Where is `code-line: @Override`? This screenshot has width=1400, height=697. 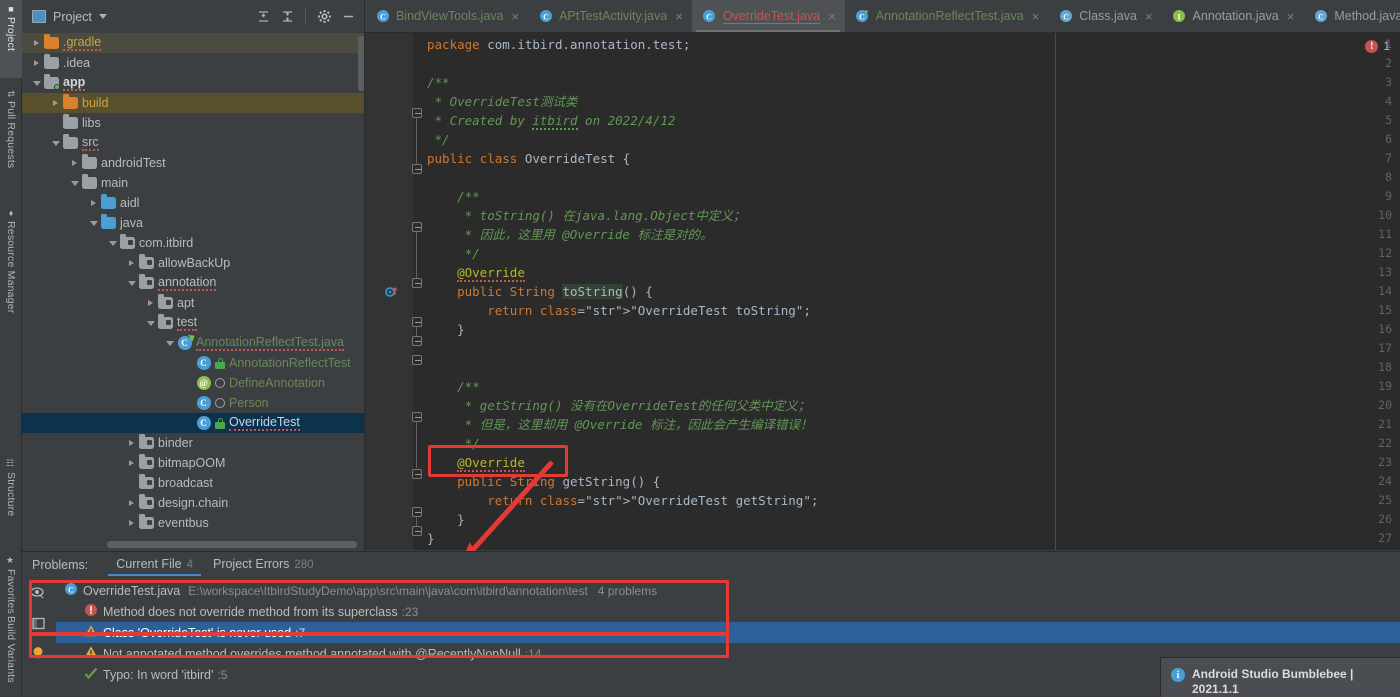 code-line: @Override is located at coordinates (491, 273).